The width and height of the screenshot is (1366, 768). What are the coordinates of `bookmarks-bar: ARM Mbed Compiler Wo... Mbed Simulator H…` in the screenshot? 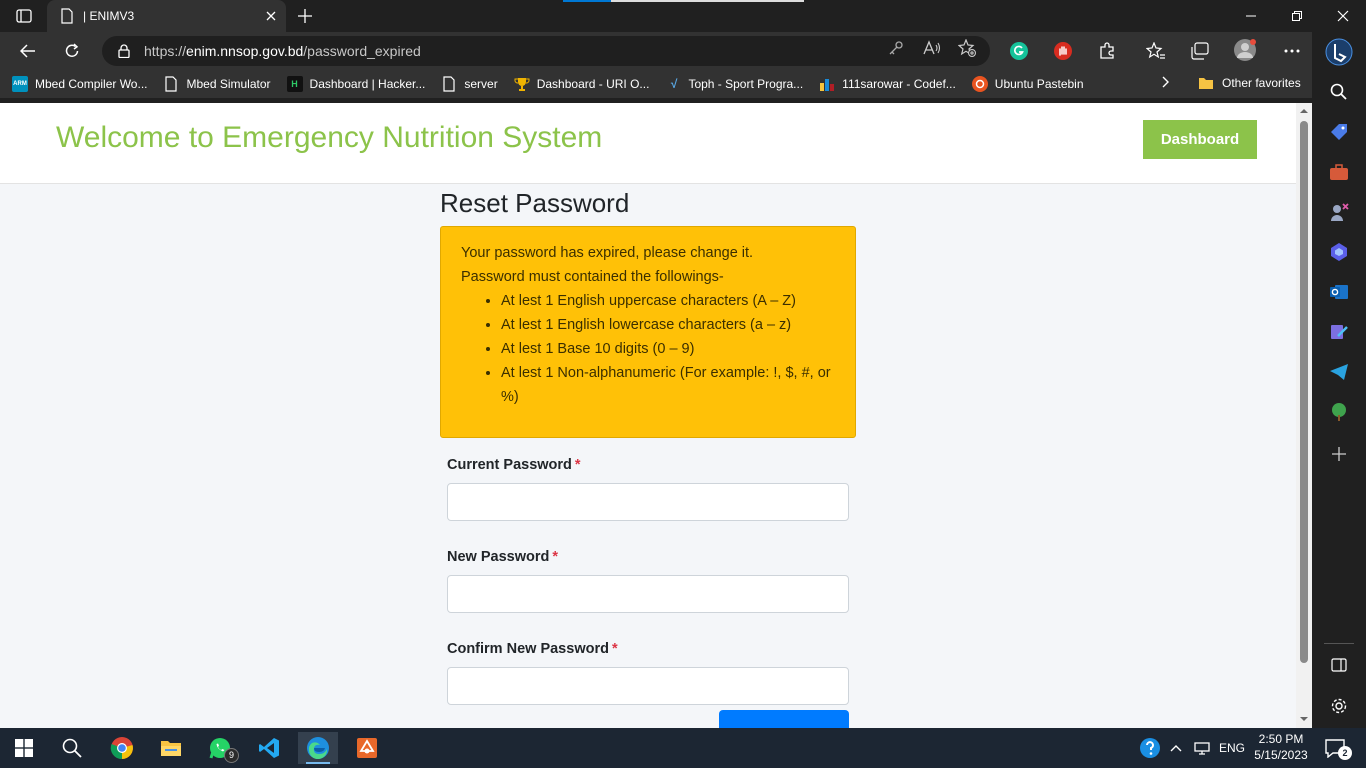 It's located at (656, 84).